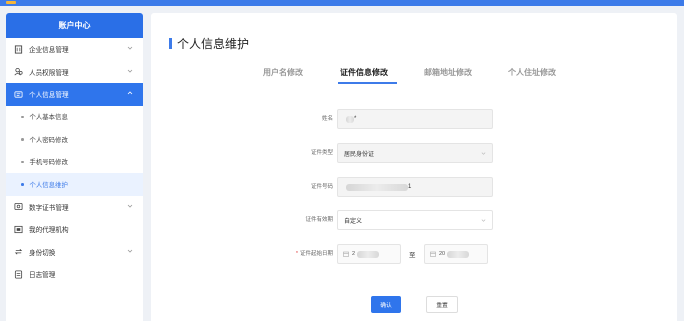  Describe the element at coordinates (18, 274) in the screenshot. I see `log-icon` at that location.